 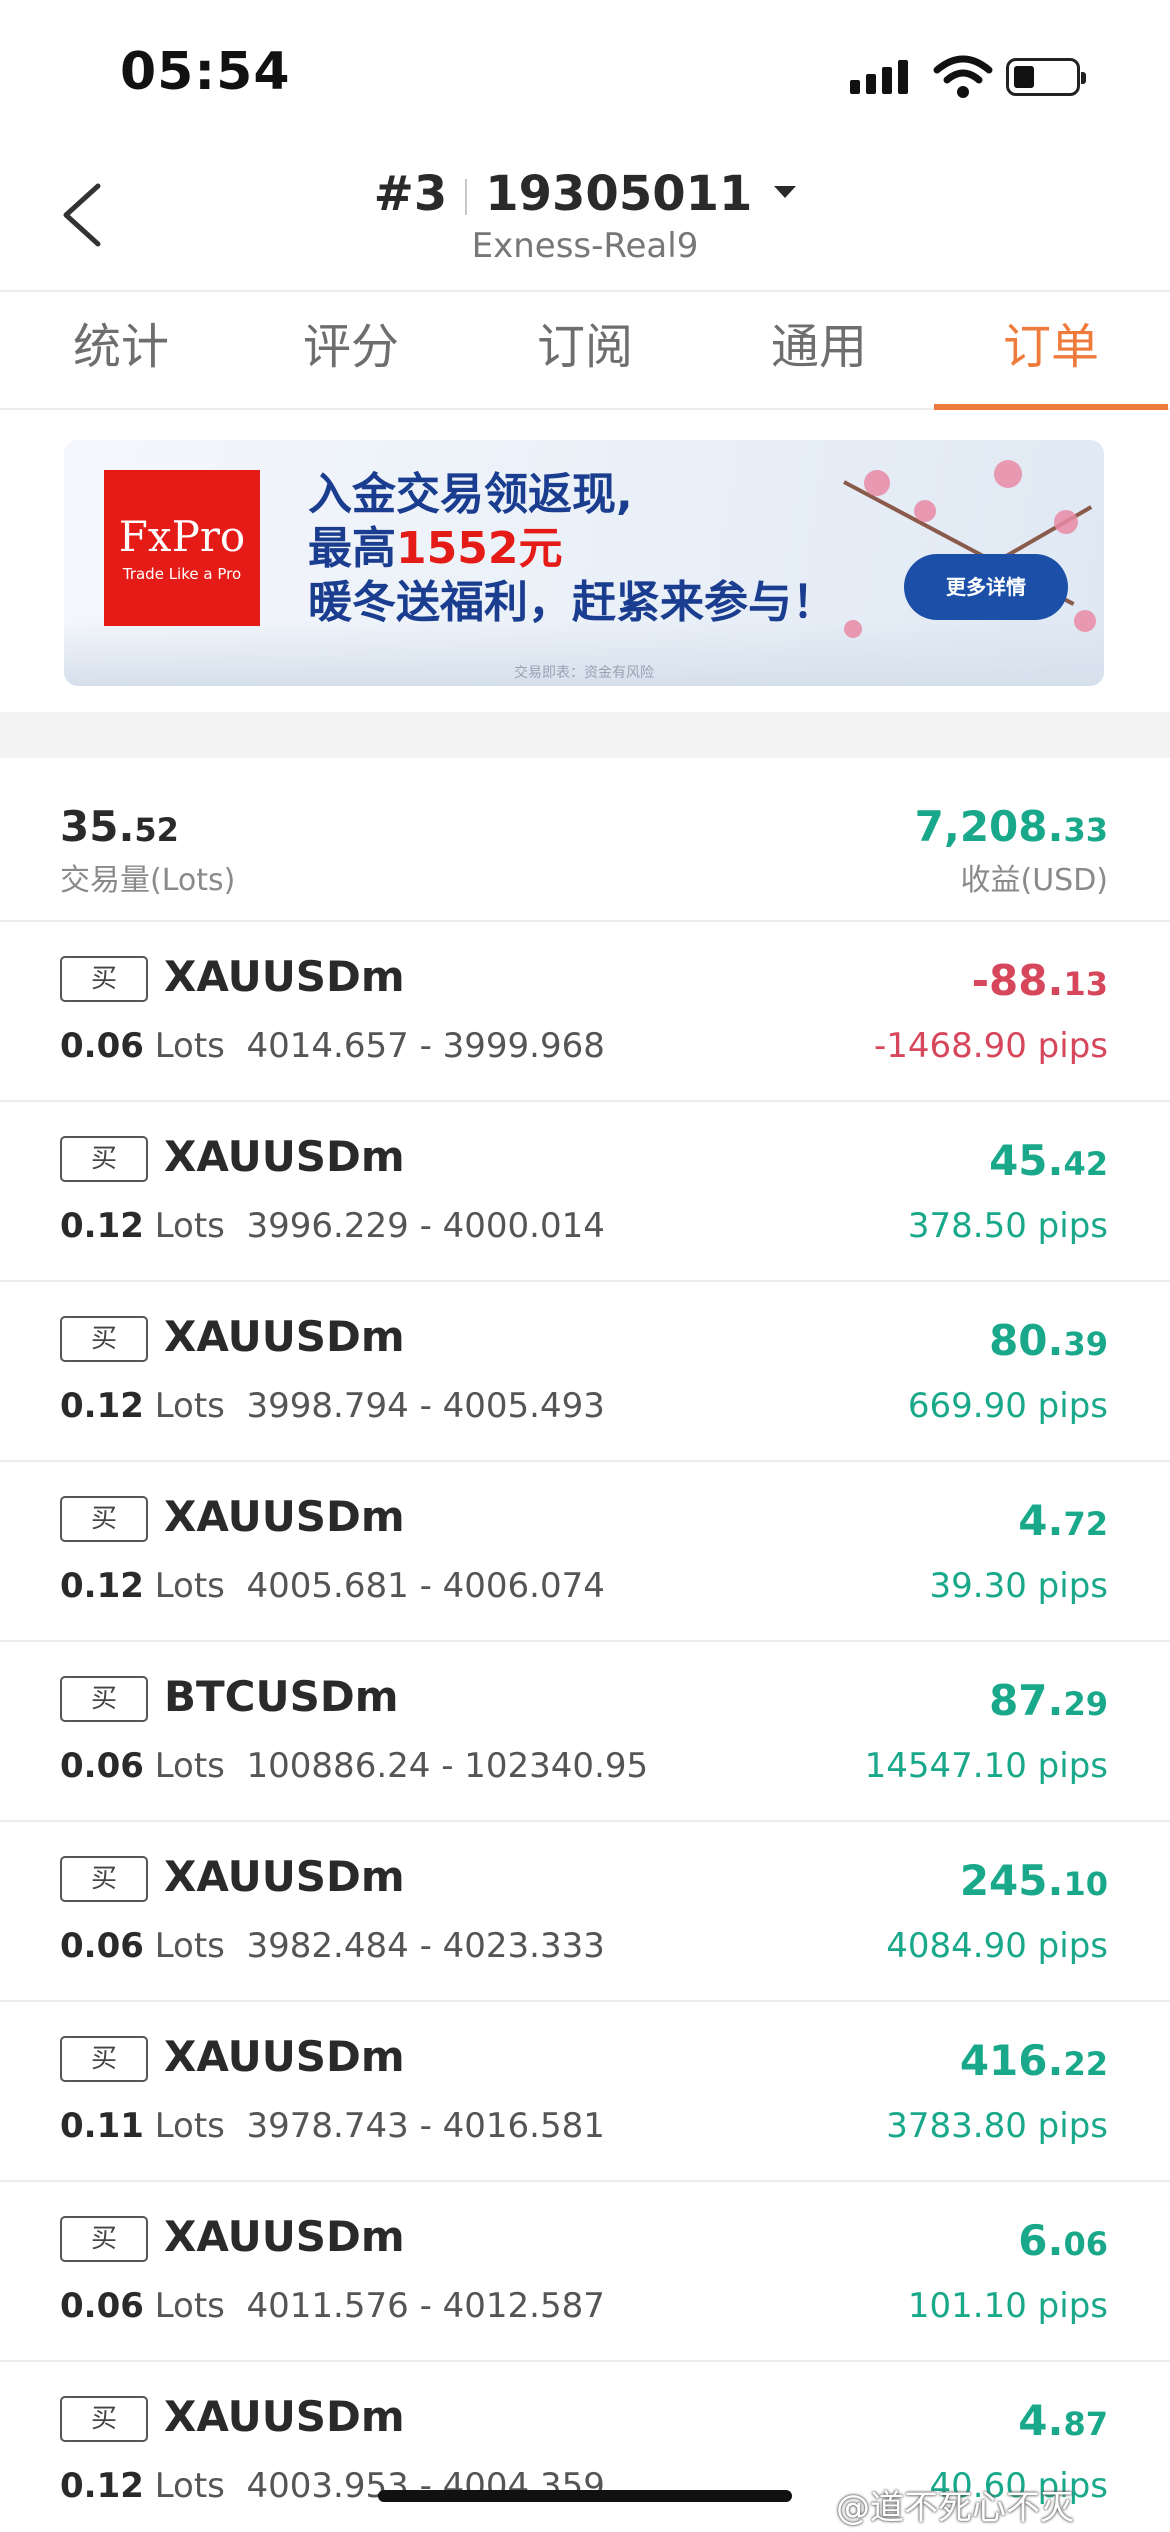 What do you see at coordinates (205, 72) in the screenshot?
I see `status-time: 05:54` at bounding box center [205, 72].